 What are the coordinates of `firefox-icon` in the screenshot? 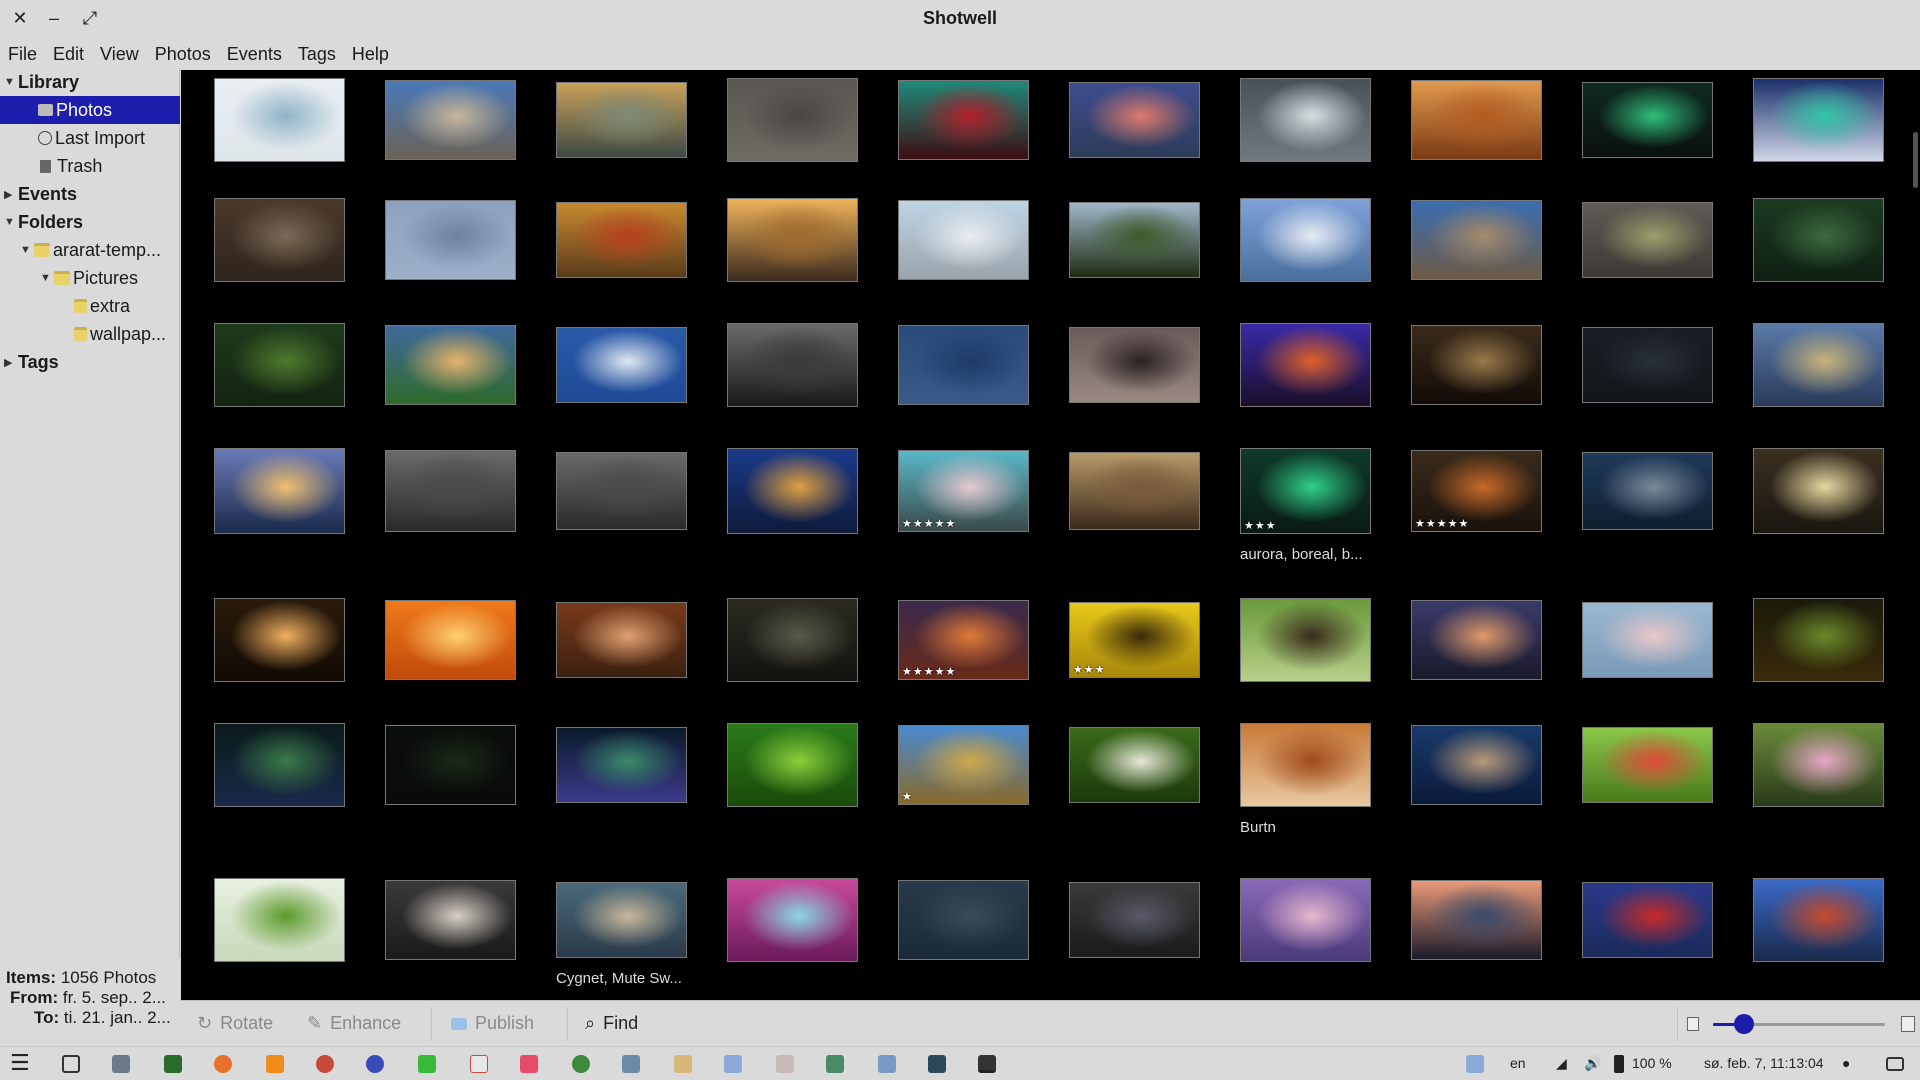 It's located at (223, 1064).